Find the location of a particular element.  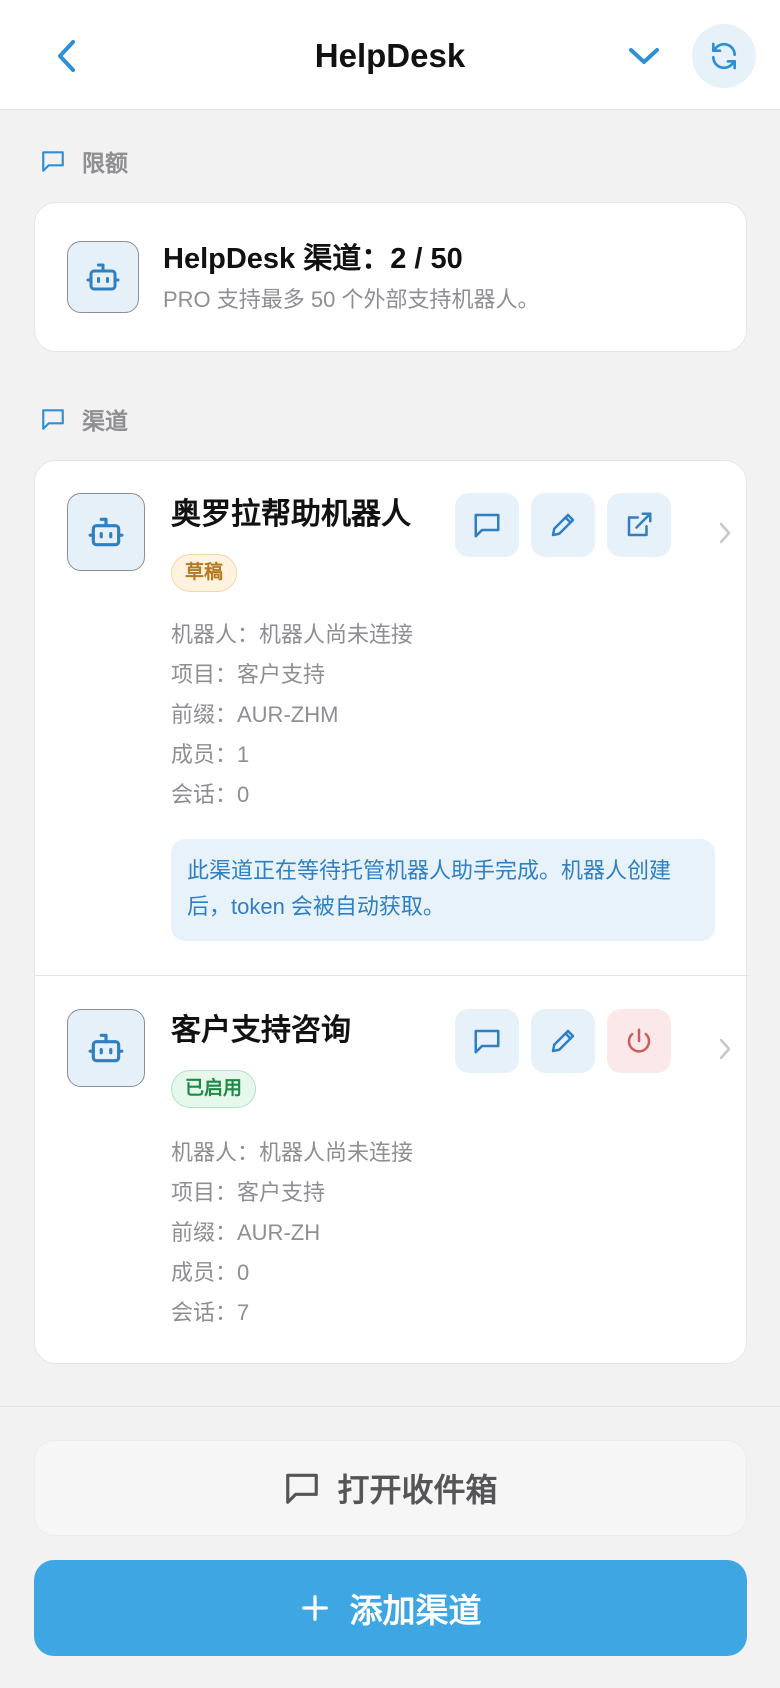

channels-section-label: 渠道 is located at coordinates (84, 419).